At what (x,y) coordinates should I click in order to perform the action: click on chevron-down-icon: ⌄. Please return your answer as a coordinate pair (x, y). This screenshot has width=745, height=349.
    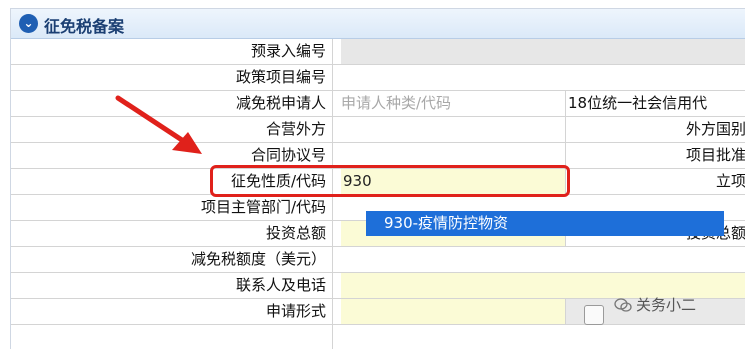
    Looking at the image, I should click on (28, 23).